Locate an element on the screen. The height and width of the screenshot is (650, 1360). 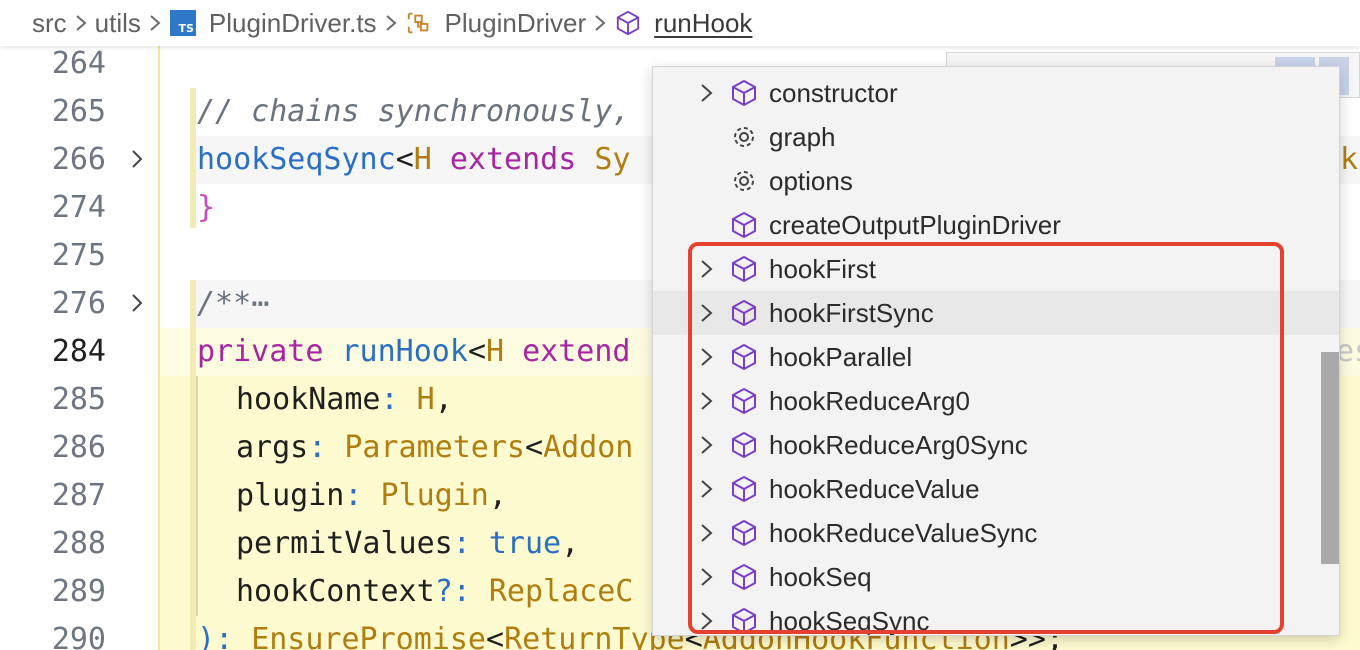
code-text: args: Parameters<Addon is located at coordinates (435, 447).